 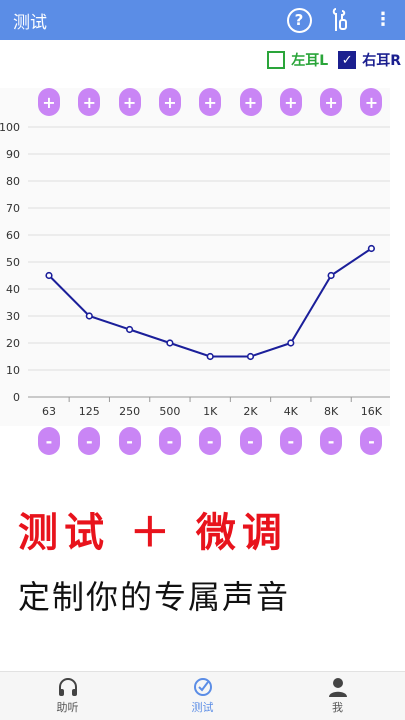 What do you see at coordinates (331, 411) in the screenshot?
I see `x-tick-label: 8K` at bounding box center [331, 411].